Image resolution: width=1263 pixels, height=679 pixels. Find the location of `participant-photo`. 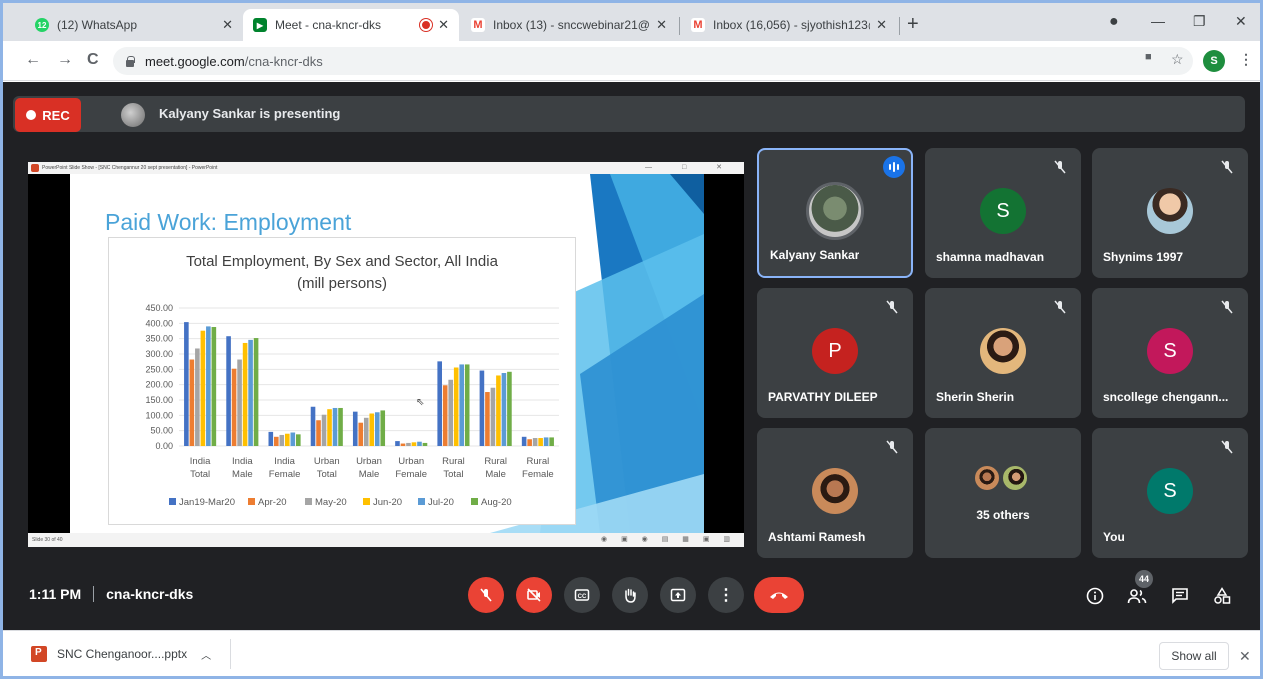

participant-photo is located at coordinates (1003, 351).